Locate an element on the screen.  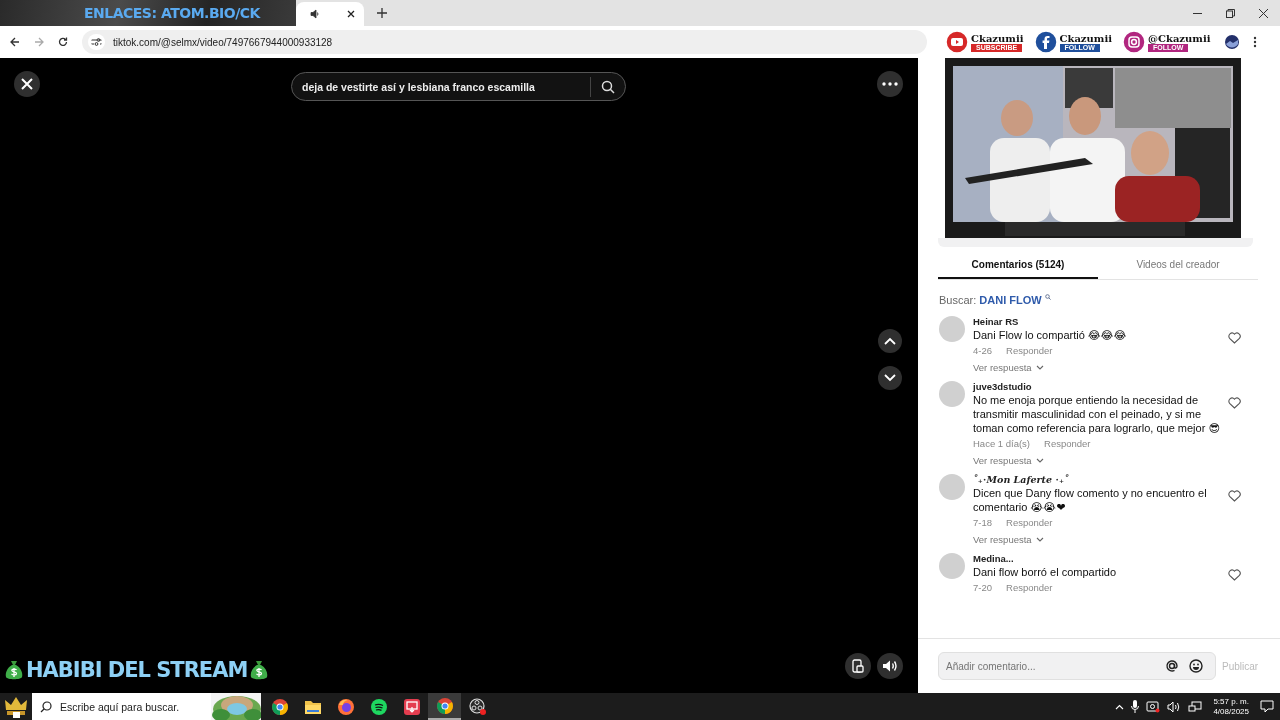
crown-icon is located at coordinates (16, 706).